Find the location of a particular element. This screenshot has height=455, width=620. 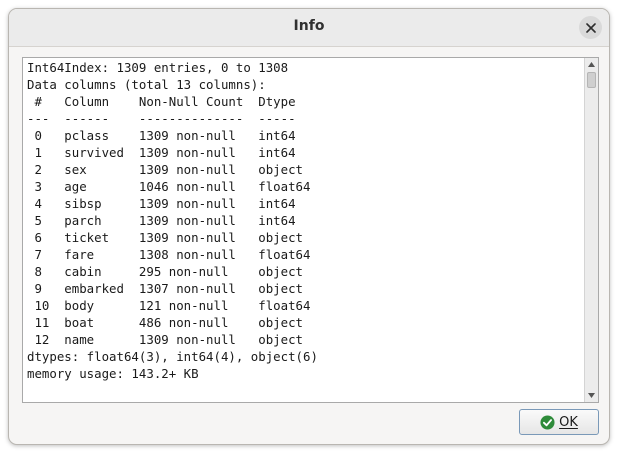

close-button is located at coordinates (590, 27).